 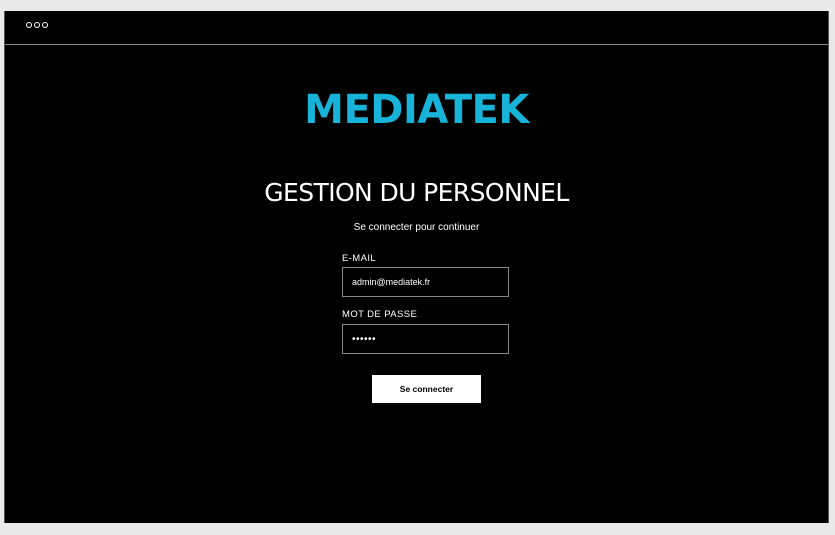 What do you see at coordinates (416, 192) in the screenshot?
I see `page-title: GESTION DU PERSONNEL` at bounding box center [416, 192].